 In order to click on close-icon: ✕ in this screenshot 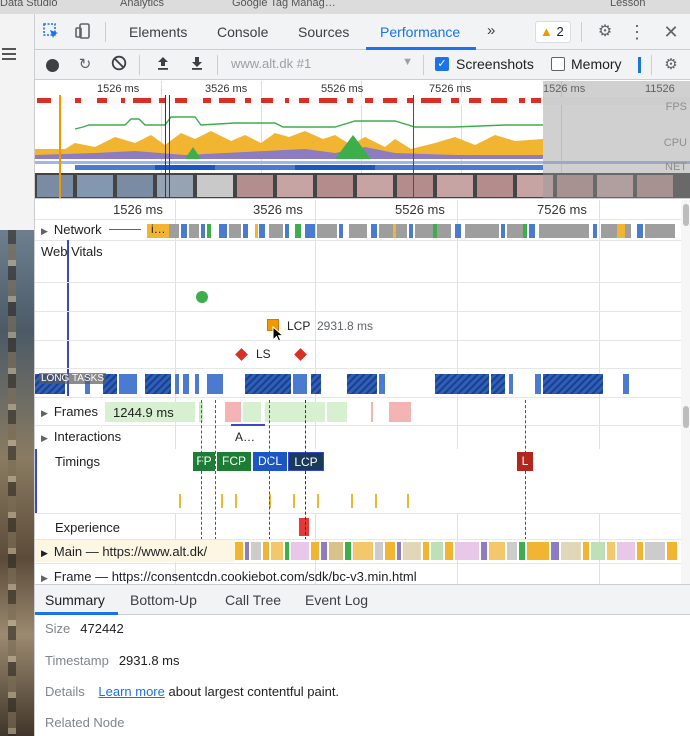, I will do `click(671, 32)`.